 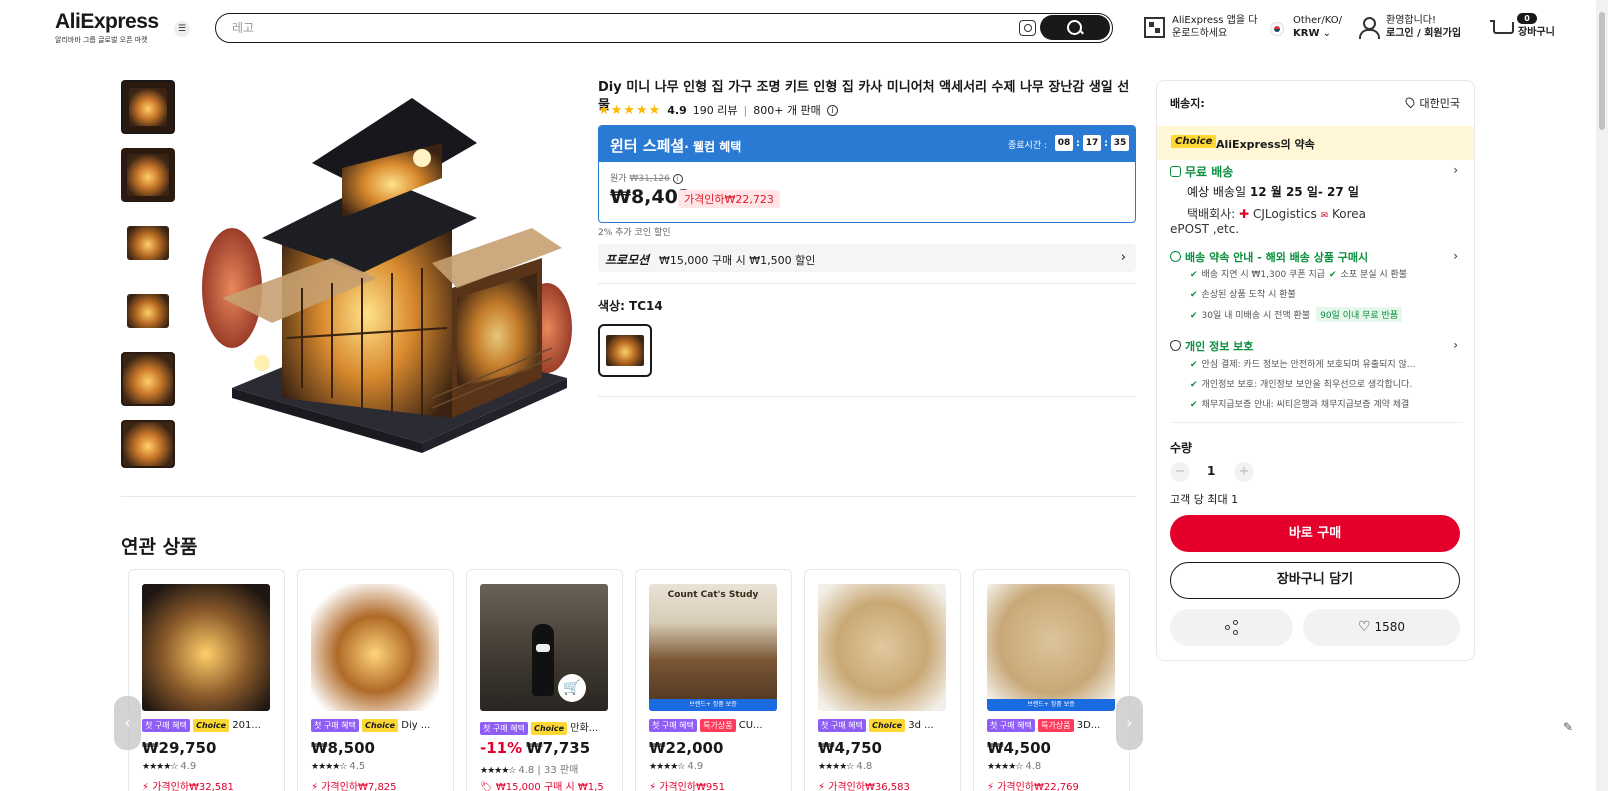 I want to click on banner-title: 윈터 스페셜· 웰컴 혜택, so click(x=675, y=145).